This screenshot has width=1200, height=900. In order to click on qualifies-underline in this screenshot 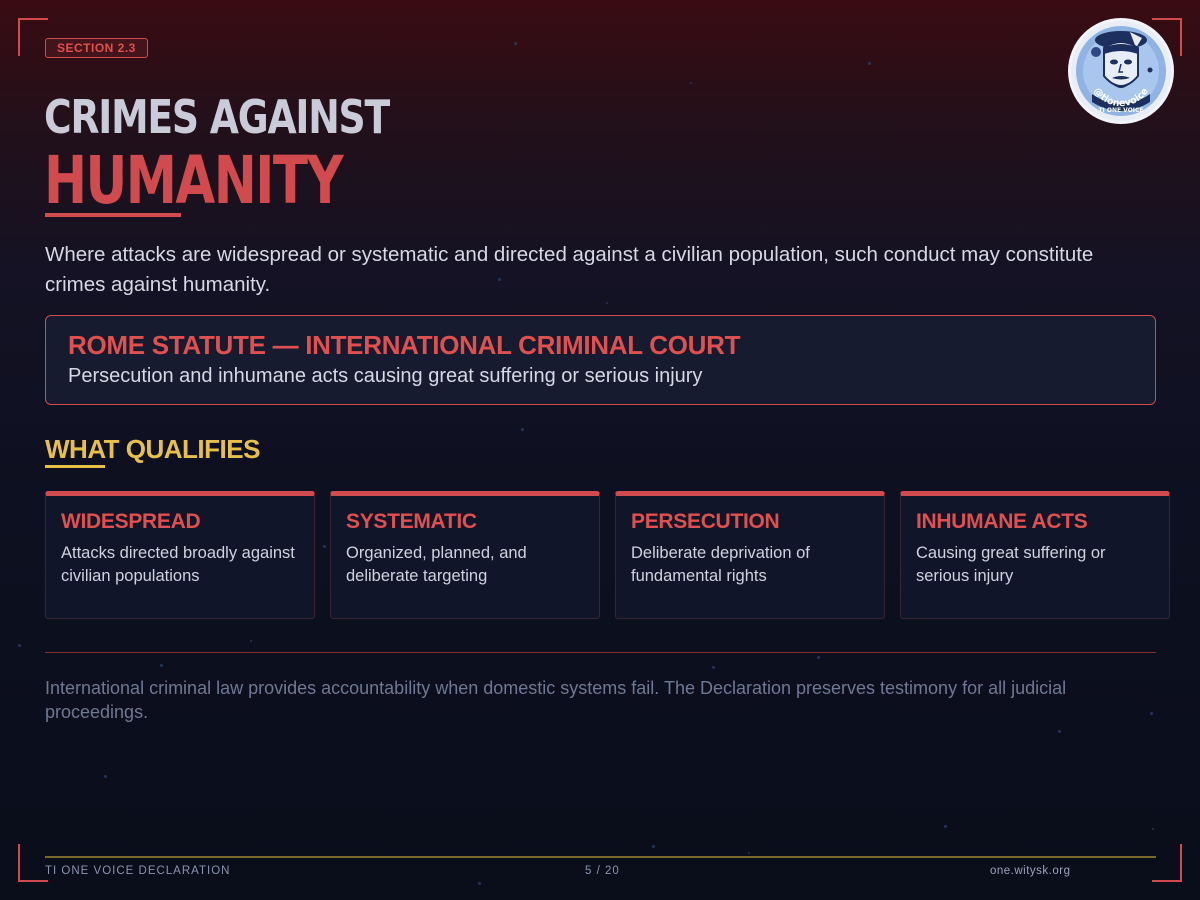, I will do `click(75, 466)`.